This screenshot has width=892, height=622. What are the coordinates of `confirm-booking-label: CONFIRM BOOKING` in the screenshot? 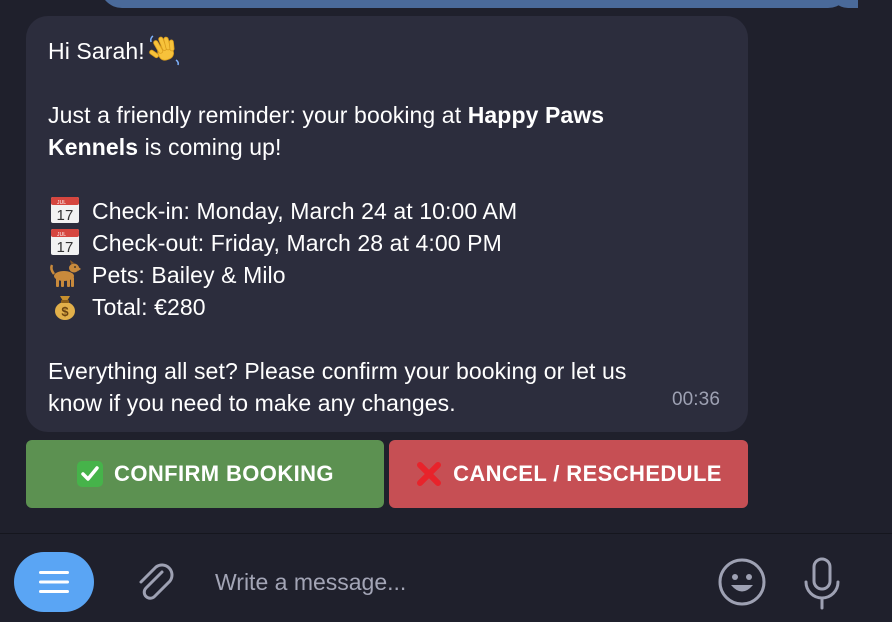 It's located at (224, 473).